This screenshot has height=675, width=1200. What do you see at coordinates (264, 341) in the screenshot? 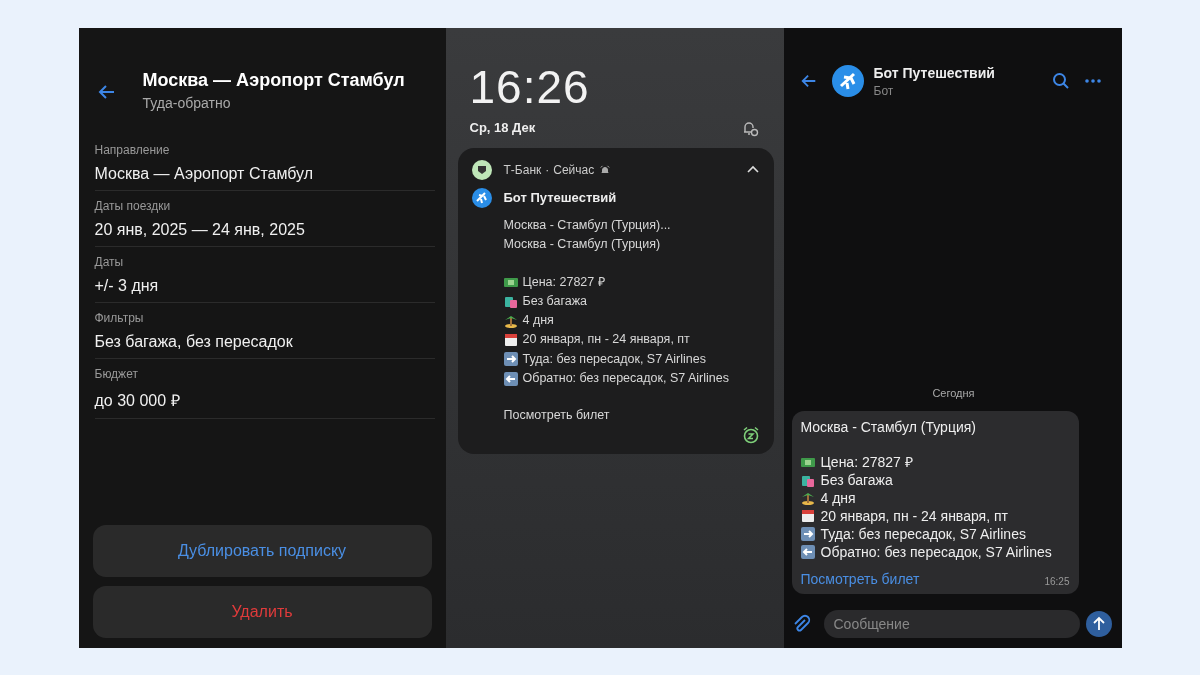
I see `field-value: Без багажа, без пересадок` at bounding box center [264, 341].